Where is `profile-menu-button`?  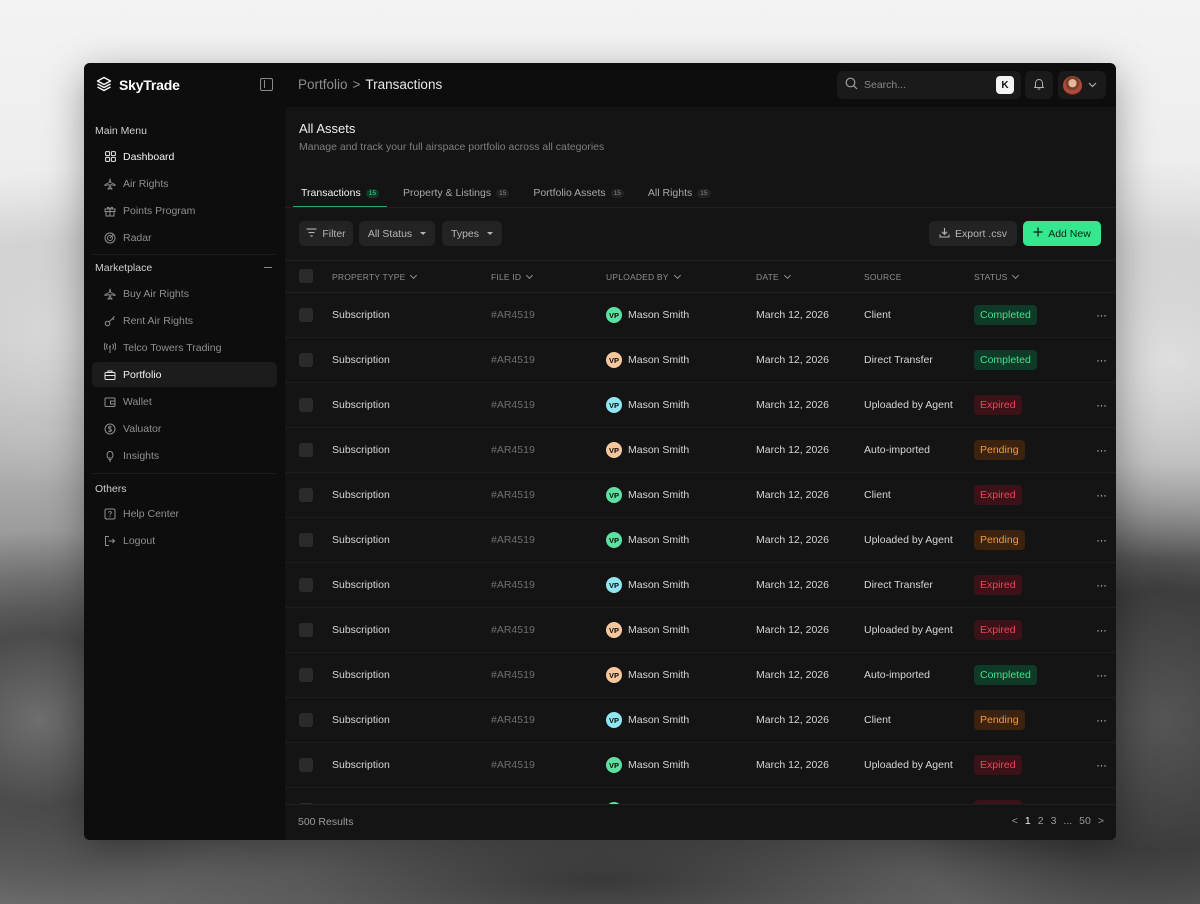
profile-menu-button is located at coordinates (1082, 85).